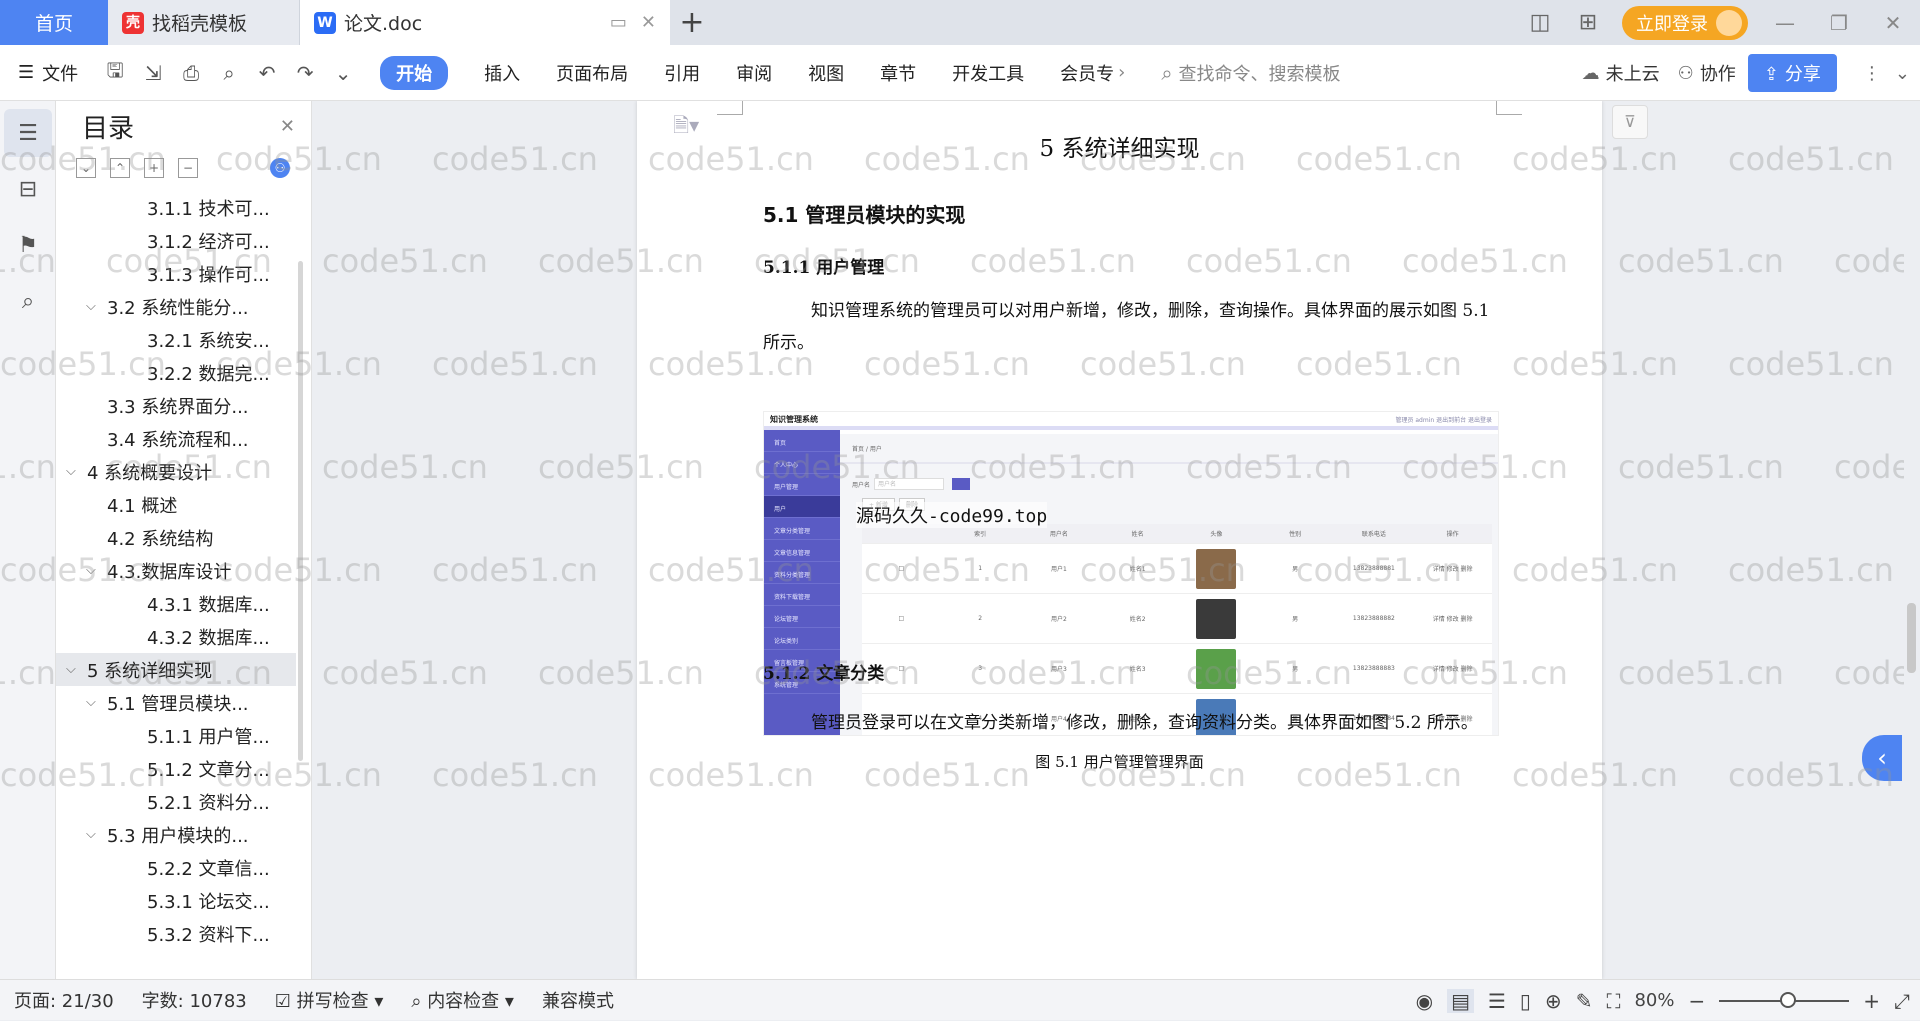  I want to click on menu-chapter: 章节, so click(898, 73).